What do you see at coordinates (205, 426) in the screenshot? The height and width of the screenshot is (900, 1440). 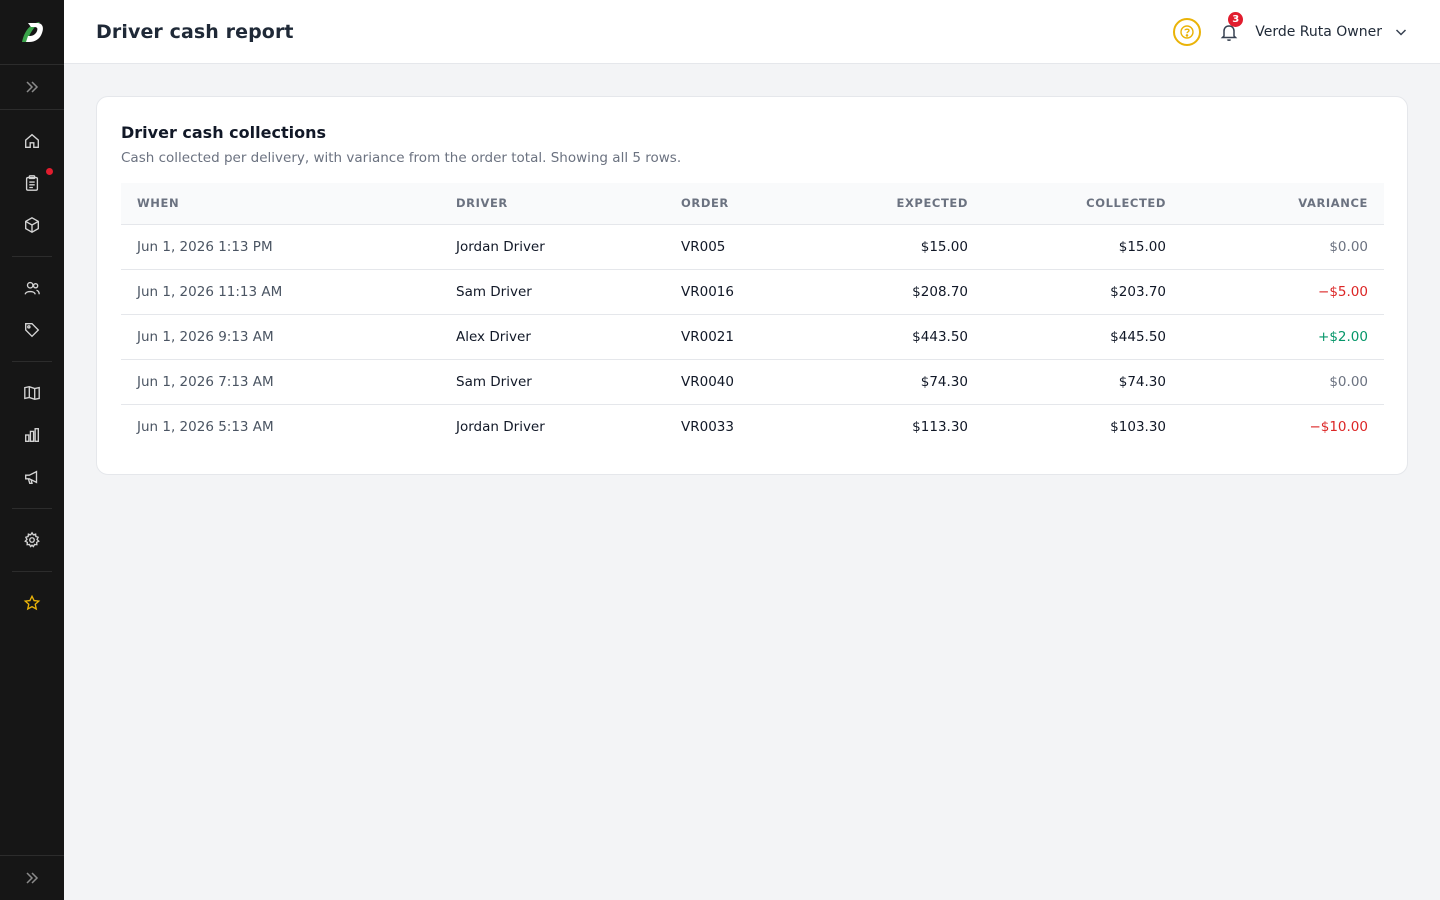 I see `cell-when: Jun 1, 2026 5:13 AM` at bounding box center [205, 426].